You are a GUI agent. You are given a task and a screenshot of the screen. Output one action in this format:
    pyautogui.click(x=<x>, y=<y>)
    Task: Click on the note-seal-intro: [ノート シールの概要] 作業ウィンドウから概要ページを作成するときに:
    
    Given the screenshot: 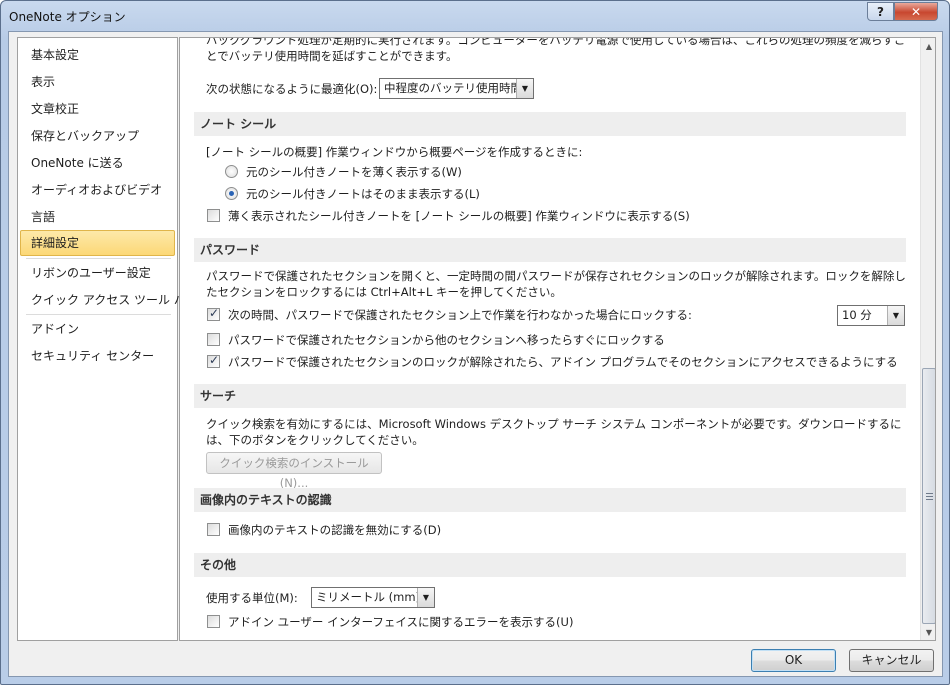 What is the action you would take?
    pyautogui.click(x=394, y=152)
    